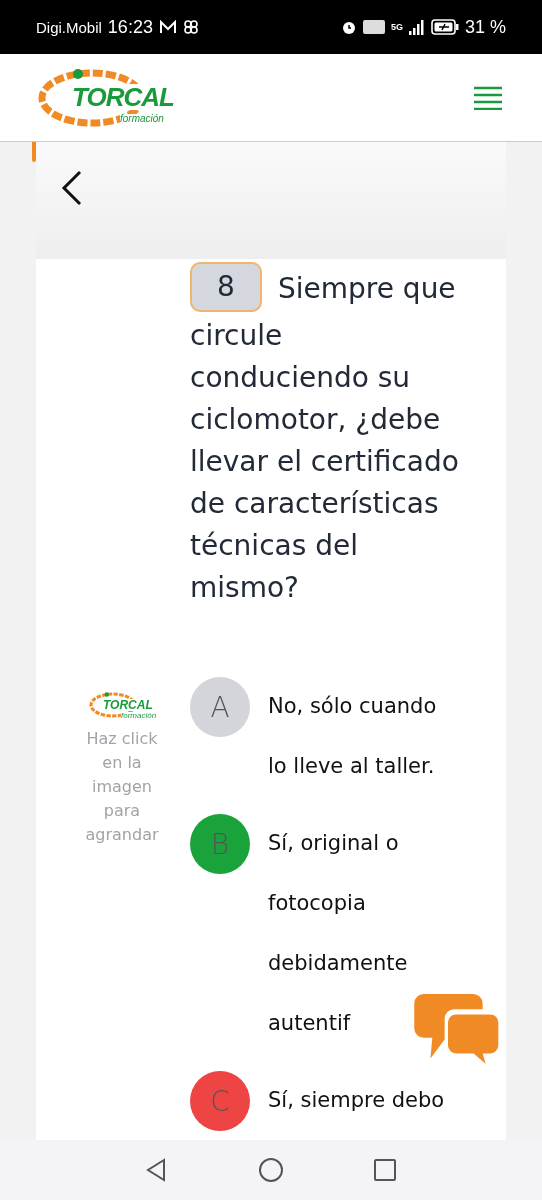 The width and height of the screenshot is (542, 1200). Describe the element at coordinates (385, 1170) in the screenshot. I see `recents-nav-button` at that location.